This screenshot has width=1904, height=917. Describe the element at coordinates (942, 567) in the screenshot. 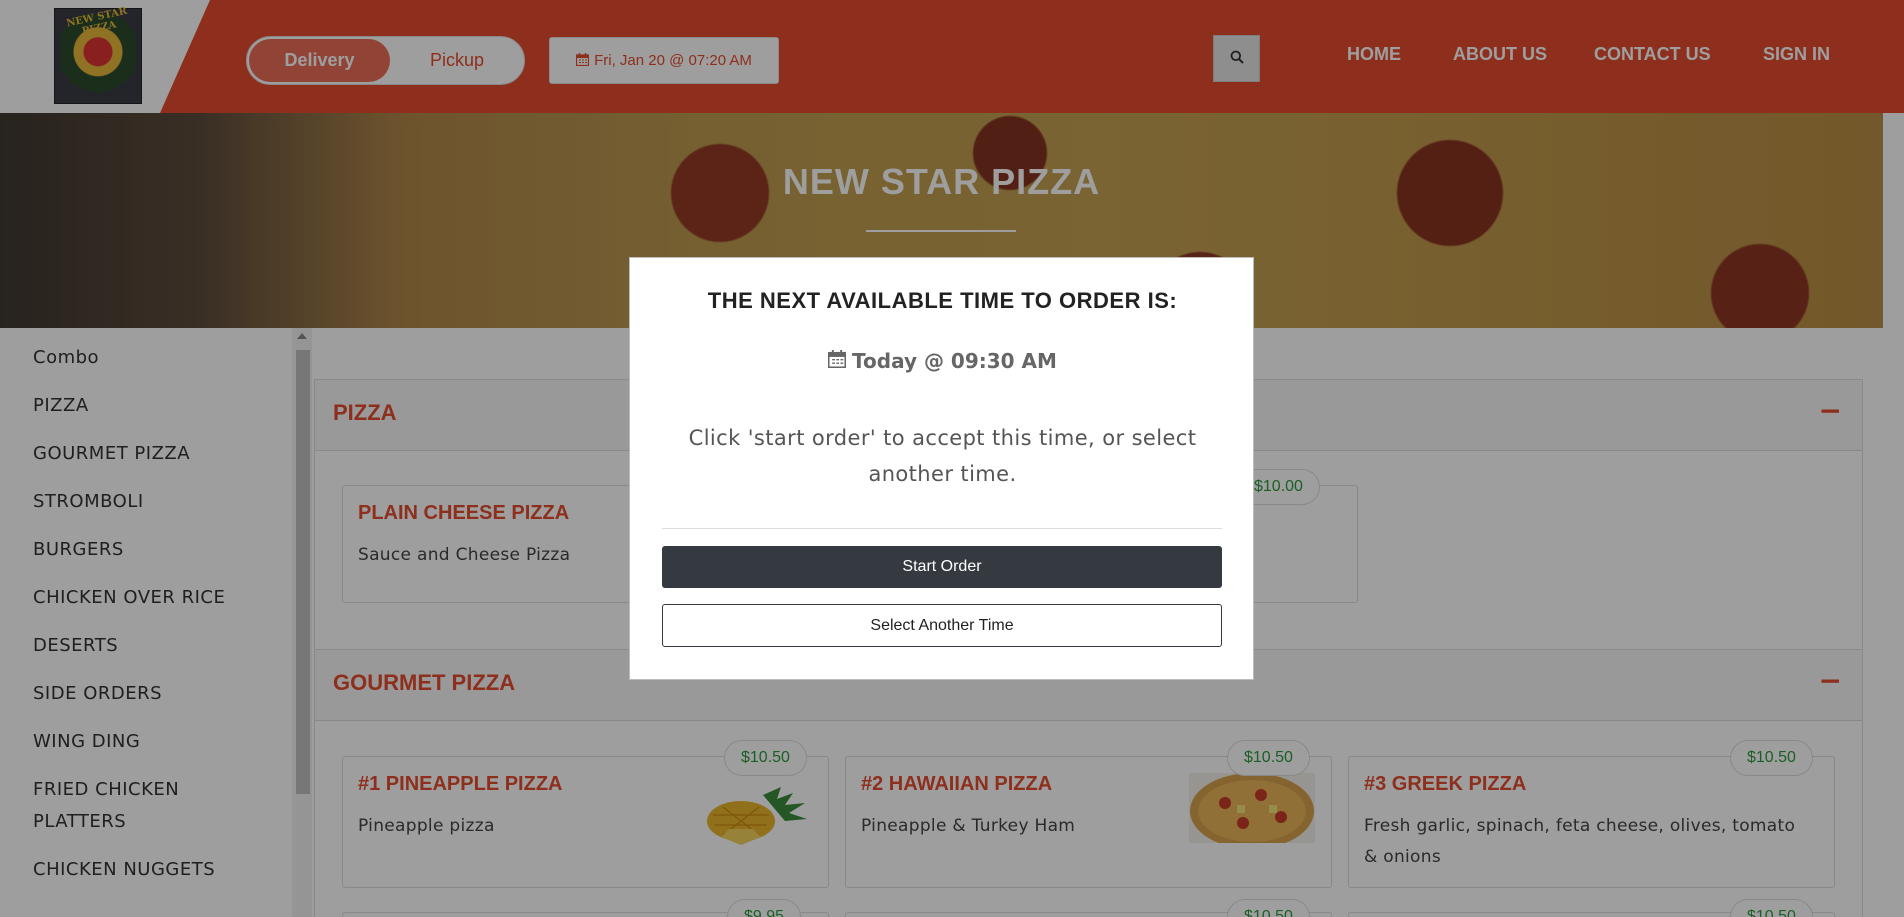

I see `start-order-button: Start Order` at that location.